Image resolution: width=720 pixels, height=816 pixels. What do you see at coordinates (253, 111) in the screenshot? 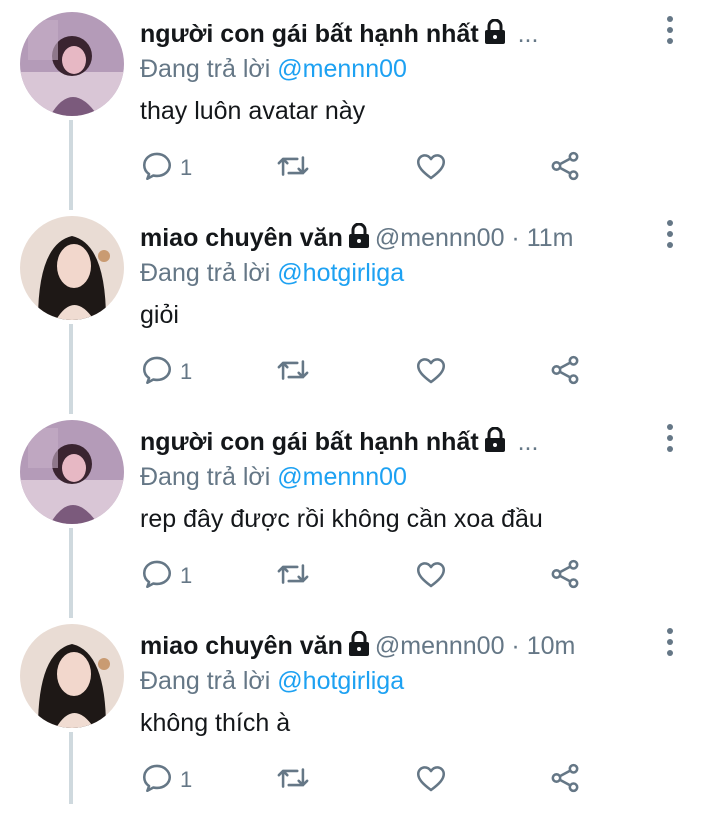
I see `tweet-text: thay luôn avatar này` at bounding box center [253, 111].